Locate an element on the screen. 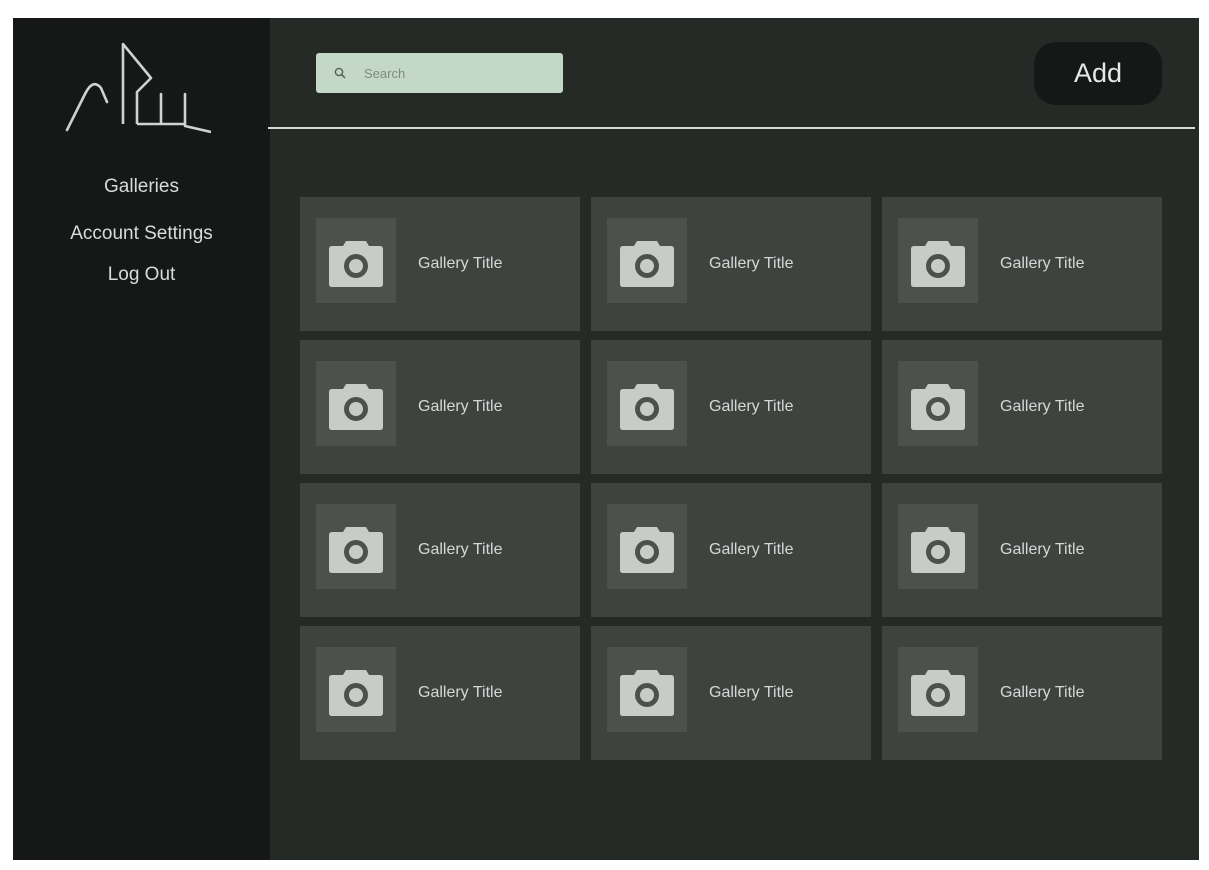 This screenshot has width=1209, height=870. nav-log-out: Log Out is located at coordinates (141, 275).